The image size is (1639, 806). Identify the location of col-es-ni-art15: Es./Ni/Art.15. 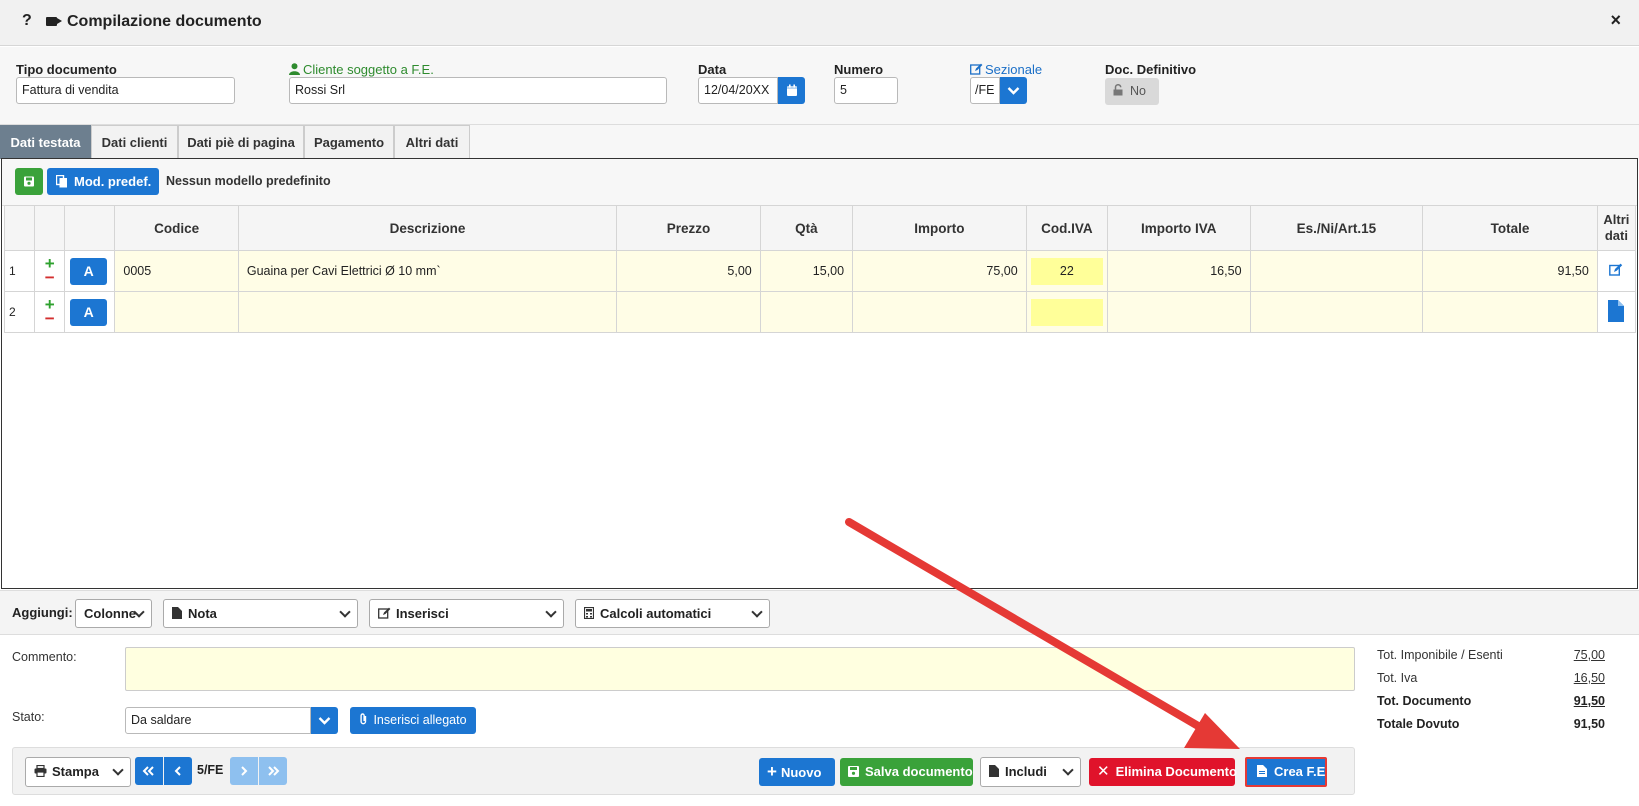
(1336, 228).